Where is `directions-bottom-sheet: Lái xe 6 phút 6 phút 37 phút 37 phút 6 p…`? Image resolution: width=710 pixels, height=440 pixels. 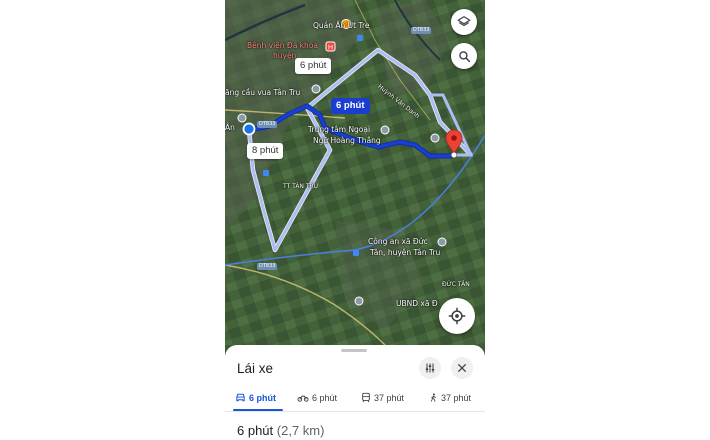
directions-bottom-sheet: Lái xe 6 phút 6 phút 37 phút 37 phút 6 p… is located at coordinates (355, 392).